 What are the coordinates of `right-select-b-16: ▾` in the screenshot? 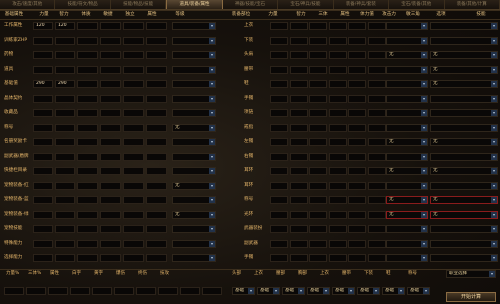 It's located at (464, 258).